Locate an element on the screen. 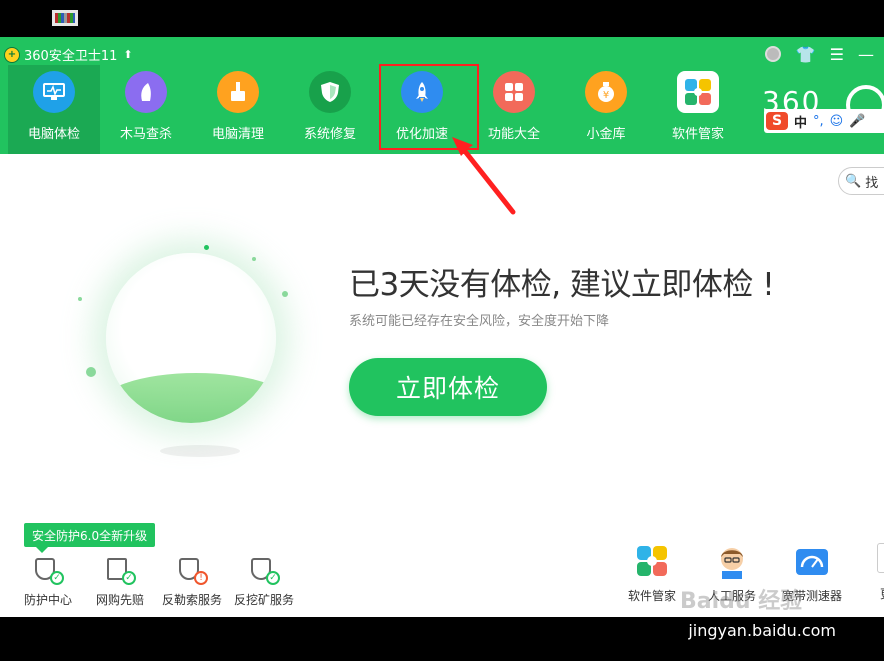 The width and height of the screenshot is (884, 661). money-bag-icon: ¥ is located at coordinates (606, 92).